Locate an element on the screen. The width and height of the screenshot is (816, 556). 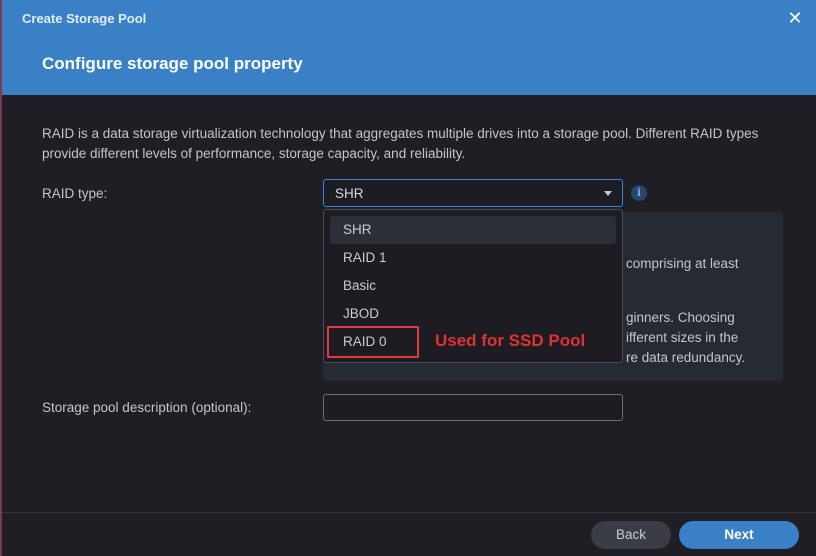
next-button: Next is located at coordinates (739, 535).